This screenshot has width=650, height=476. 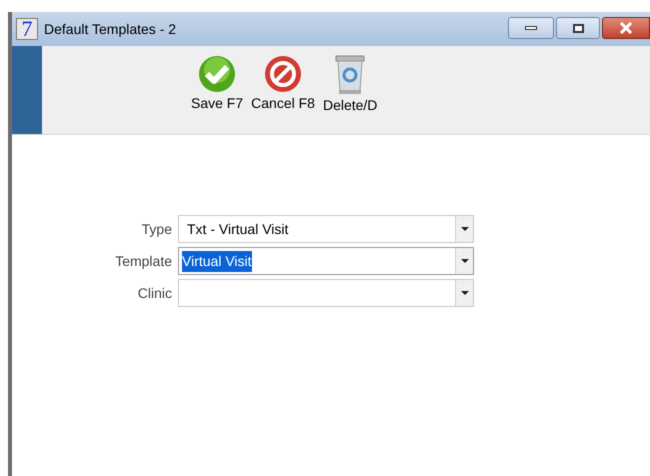 I want to click on dropdown-field: Virtual Visit, so click(x=326, y=261).